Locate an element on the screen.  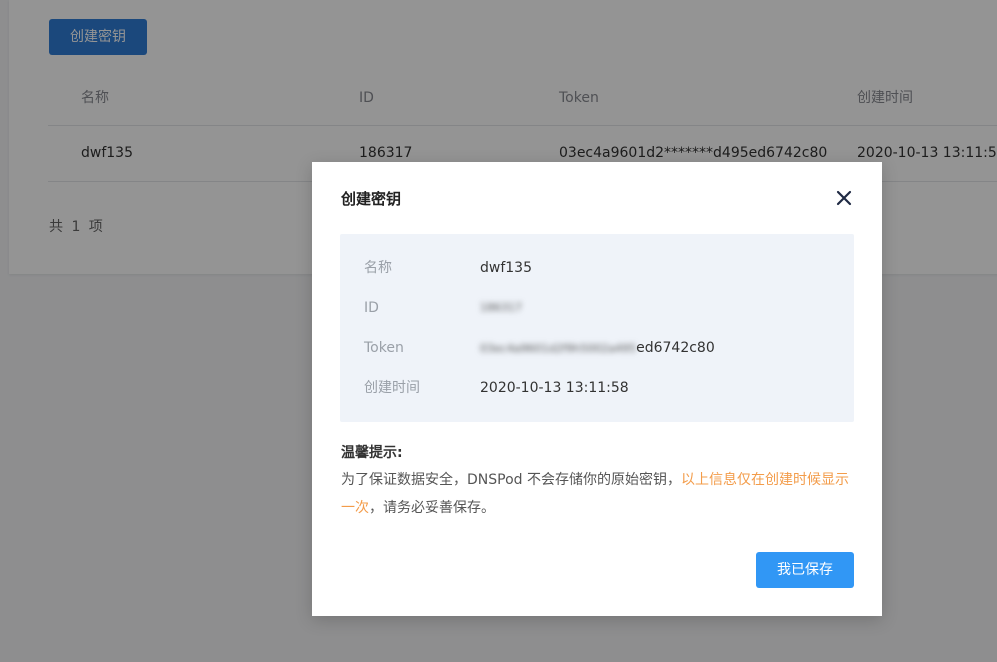
info-row-id: ID 186317 is located at coordinates (604, 308).